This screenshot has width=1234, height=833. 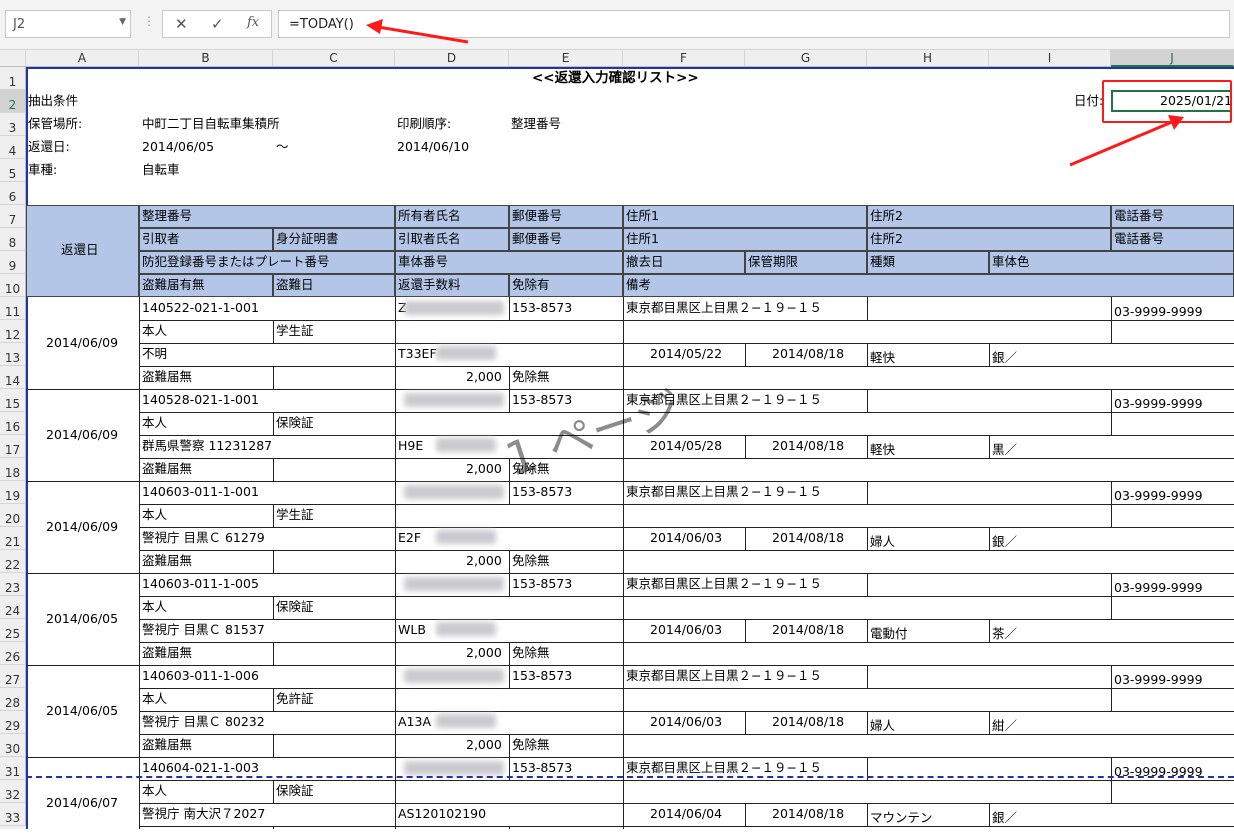 What do you see at coordinates (409, 538) in the screenshot?
I see `frame-cell: E2F` at bounding box center [409, 538].